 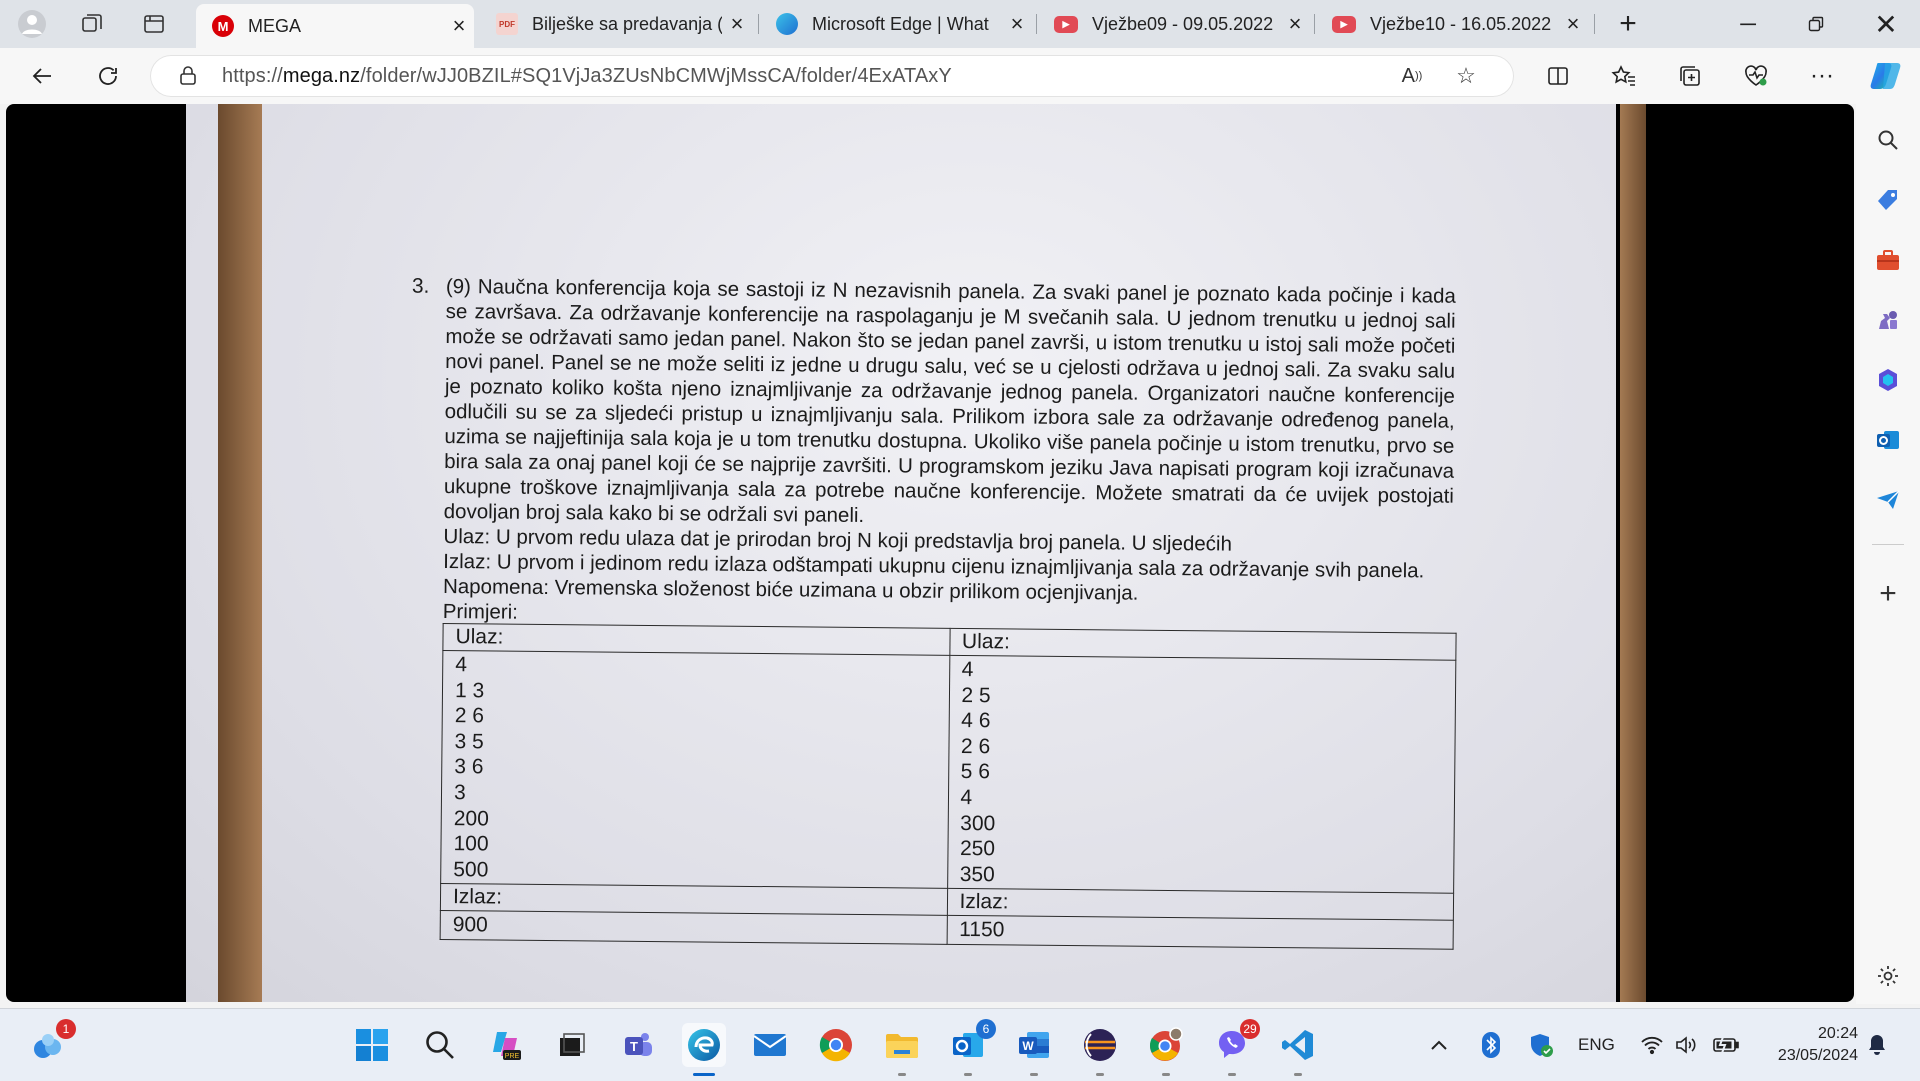 I want to click on eclipse-icon, so click(x=1100, y=1049).